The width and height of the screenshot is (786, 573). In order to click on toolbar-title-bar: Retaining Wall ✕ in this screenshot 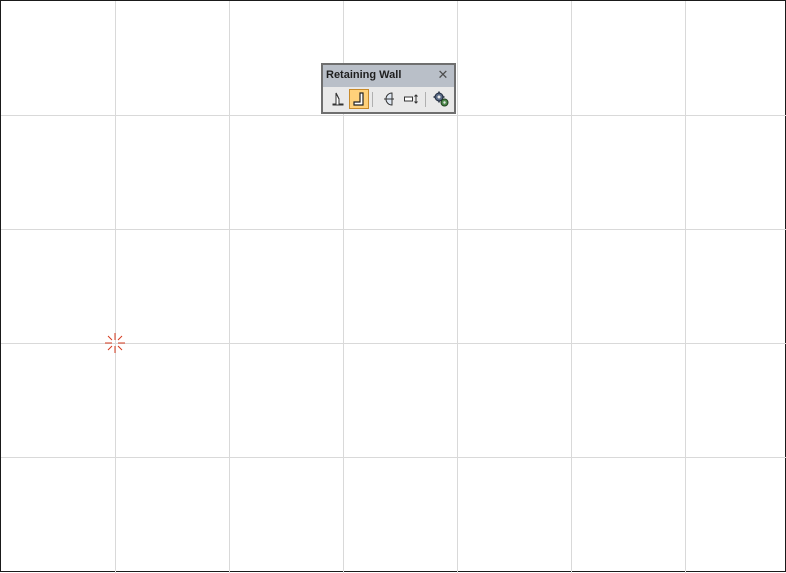, I will do `click(388, 76)`.